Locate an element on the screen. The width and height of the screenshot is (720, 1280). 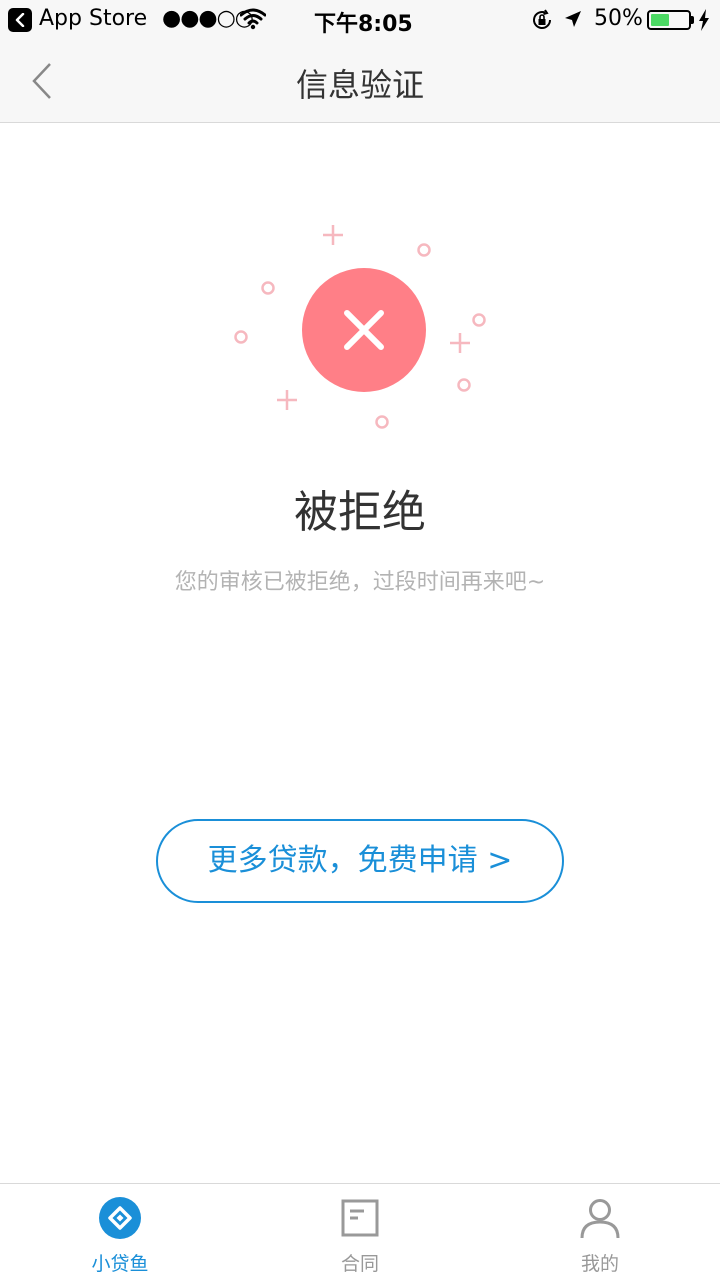
status-bar: App Store ●●●○○ 下午8:05 50% is located at coordinates (360, 20).